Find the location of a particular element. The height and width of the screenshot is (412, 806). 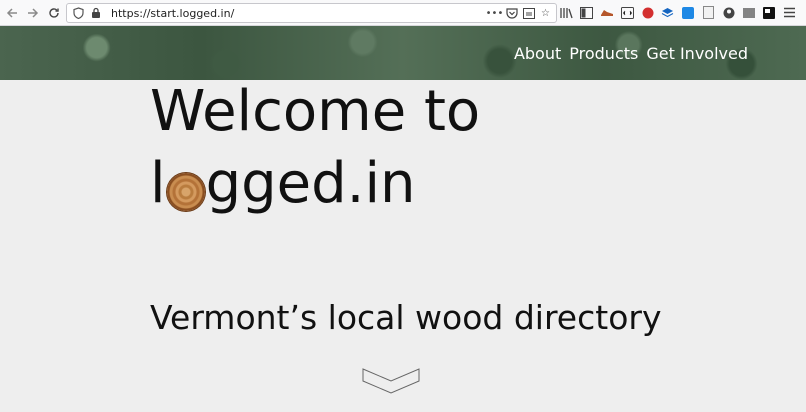

forward-button is located at coordinates (33, 13).